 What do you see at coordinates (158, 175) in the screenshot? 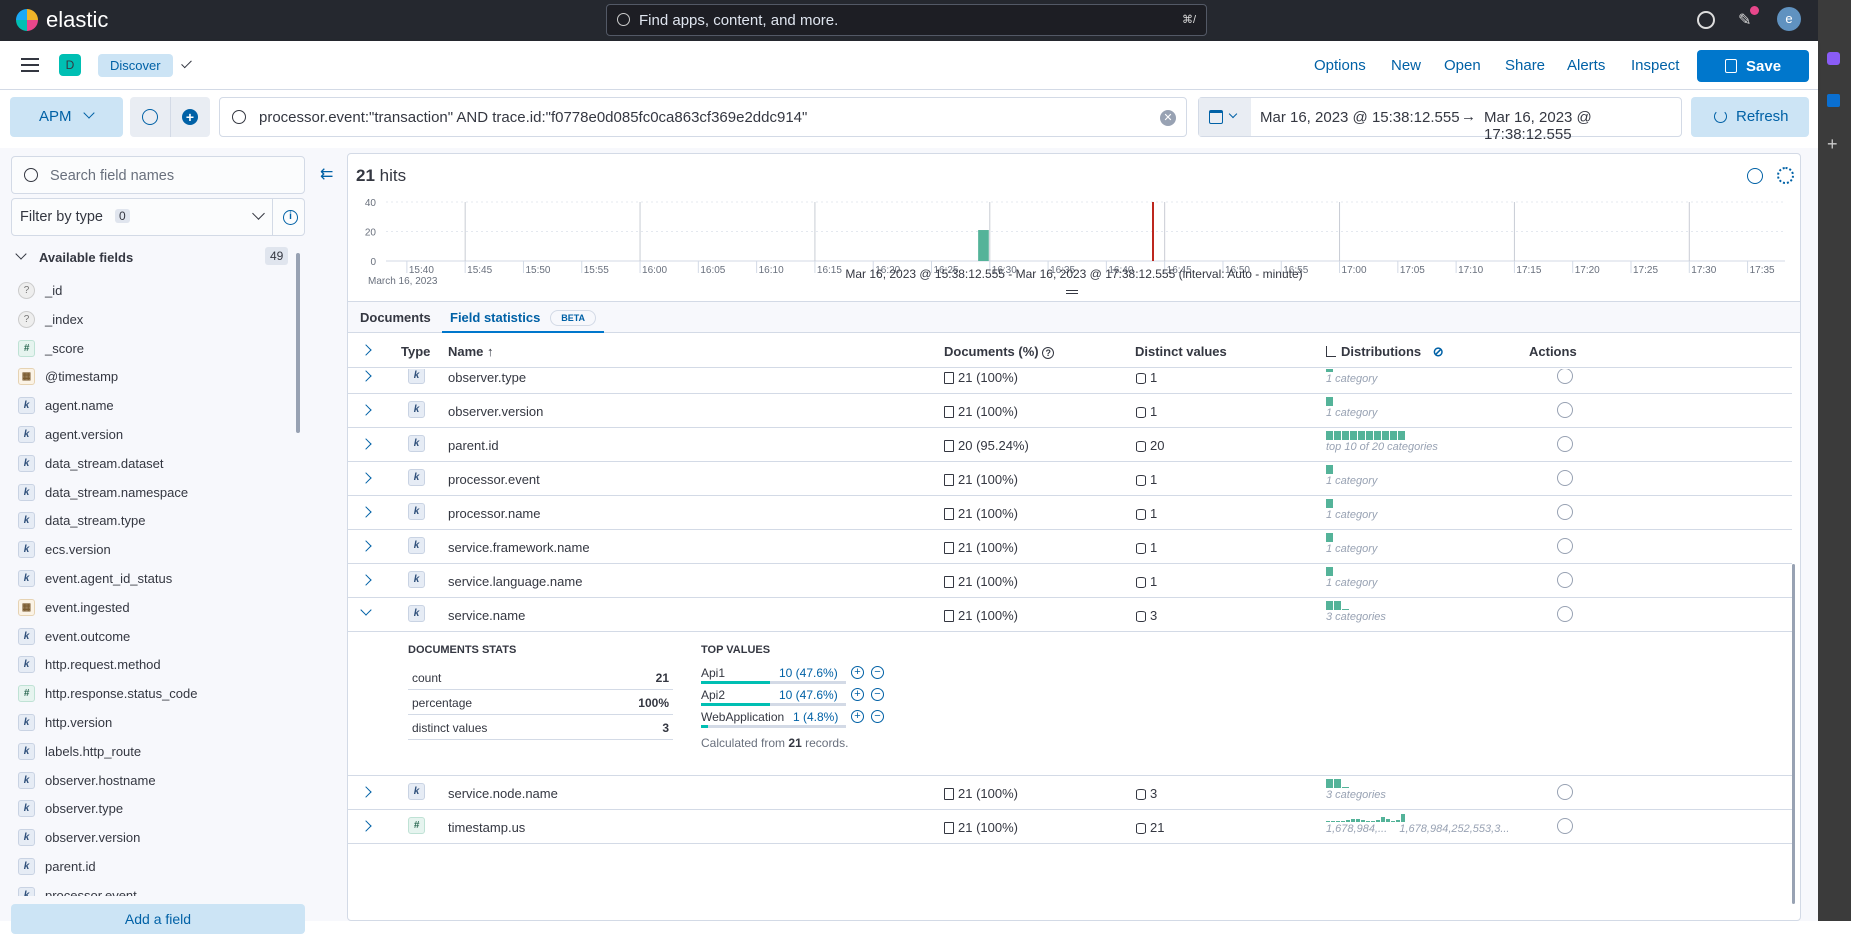
I see `field-search-input: Search field names` at bounding box center [158, 175].